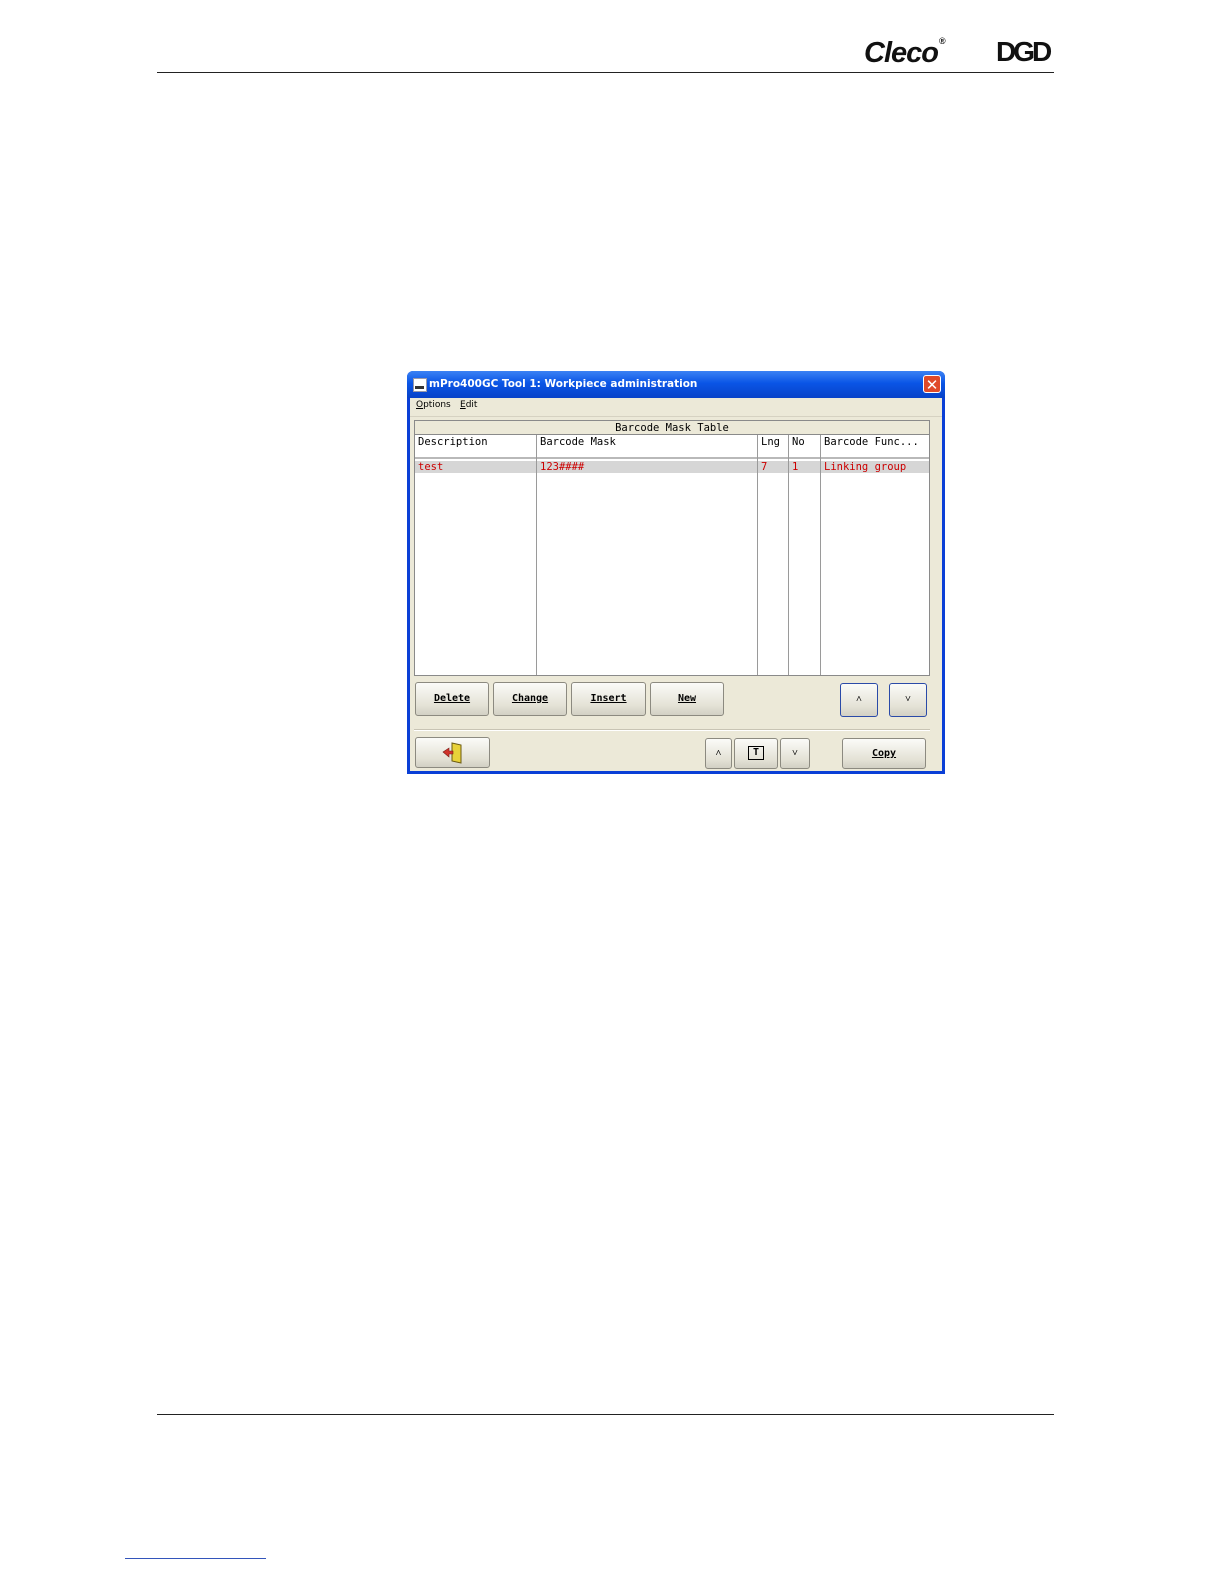 This screenshot has height=1584, width=1224. Describe the element at coordinates (884, 753) in the screenshot. I see `copy-button: Copy` at that location.